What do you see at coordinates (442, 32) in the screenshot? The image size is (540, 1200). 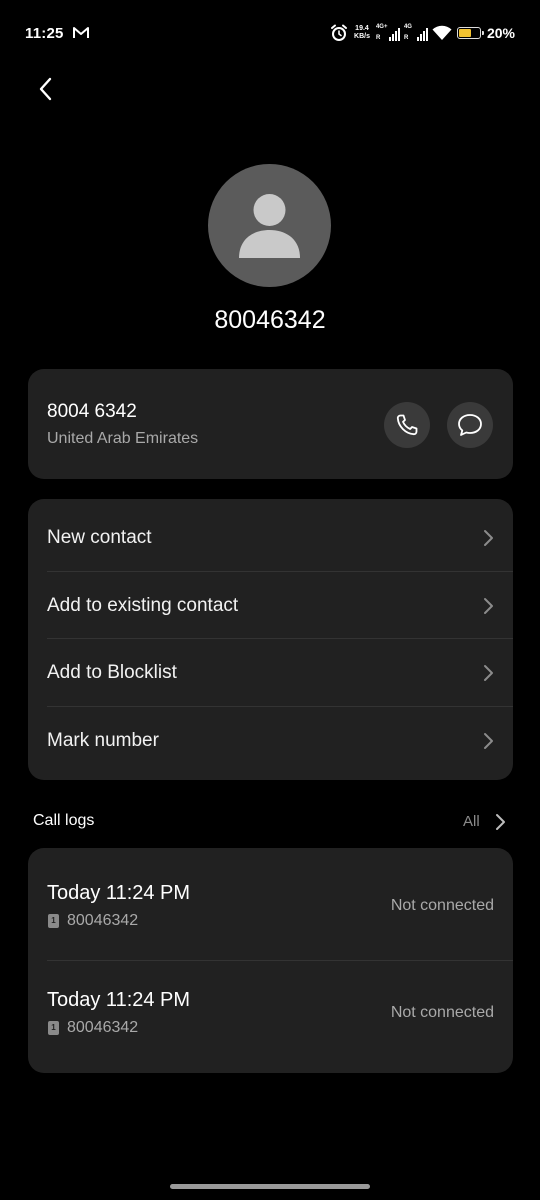 I see `wifi-icon` at bounding box center [442, 32].